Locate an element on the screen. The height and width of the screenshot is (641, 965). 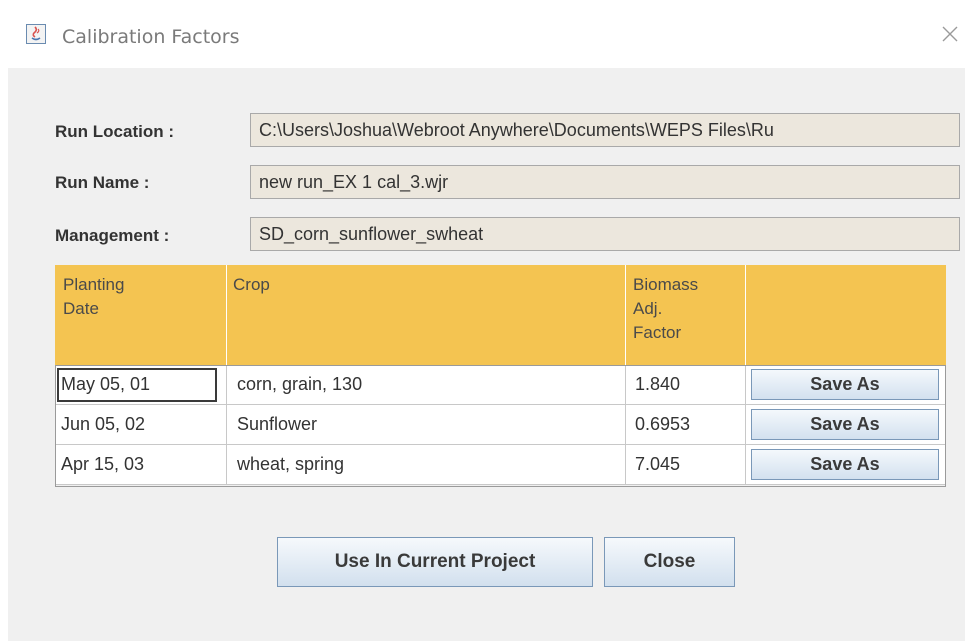
header-biomass-line1: Biomass is located at coordinates (666, 284).